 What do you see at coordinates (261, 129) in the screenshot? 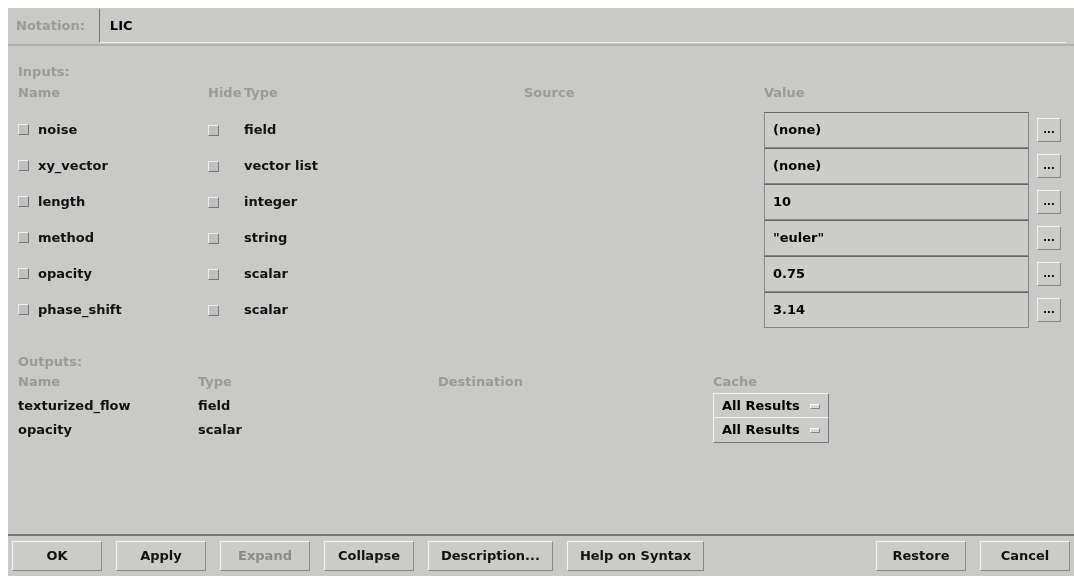
I see `input-type: field` at bounding box center [261, 129].